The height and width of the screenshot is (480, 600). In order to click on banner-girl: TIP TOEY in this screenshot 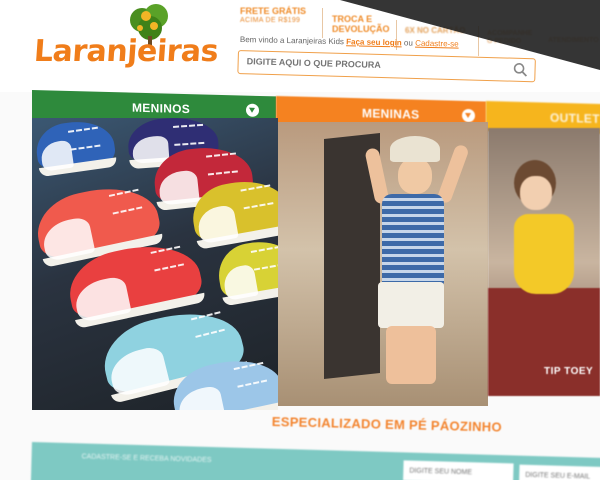, I will do `click(544, 262)`.